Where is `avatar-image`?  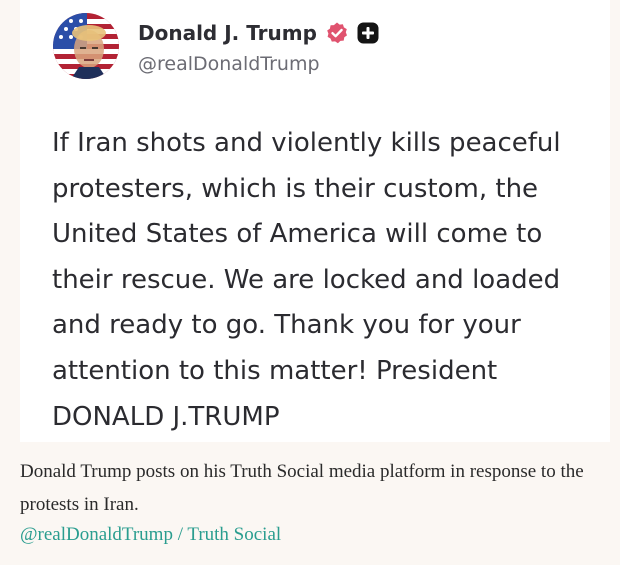
avatar-image is located at coordinates (86, 46).